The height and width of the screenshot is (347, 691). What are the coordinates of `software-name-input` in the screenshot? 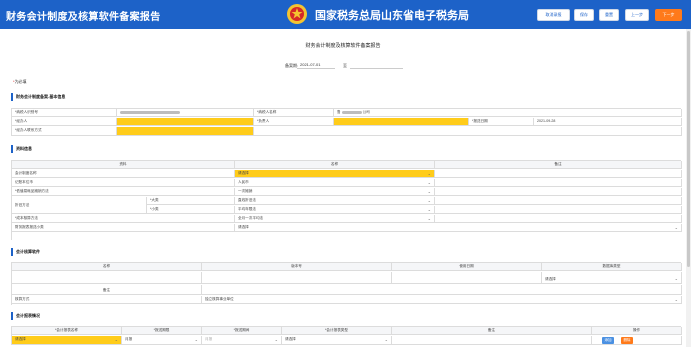 It's located at (107, 278).